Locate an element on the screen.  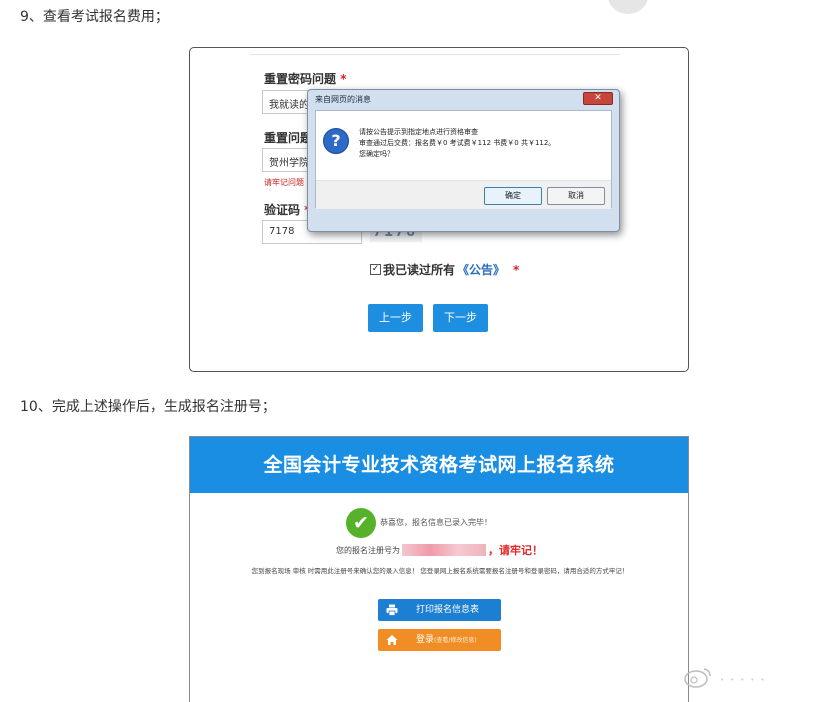
agree-text: 我已读过所有 is located at coordinates (419, 270).